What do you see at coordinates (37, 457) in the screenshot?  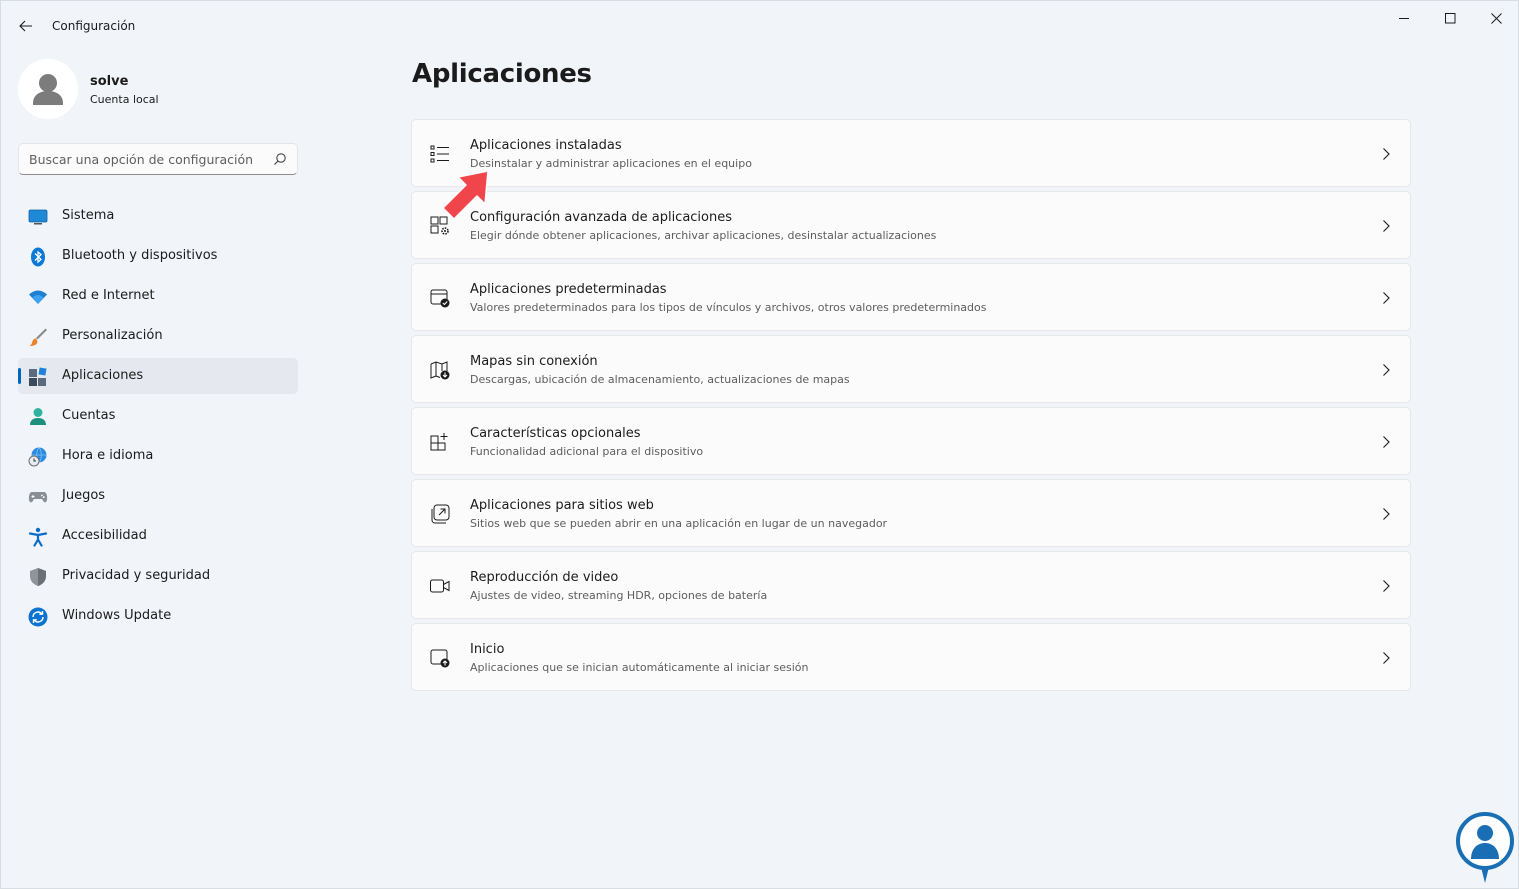 I see `globe-clock-icon` at bounding box center [37, 457].